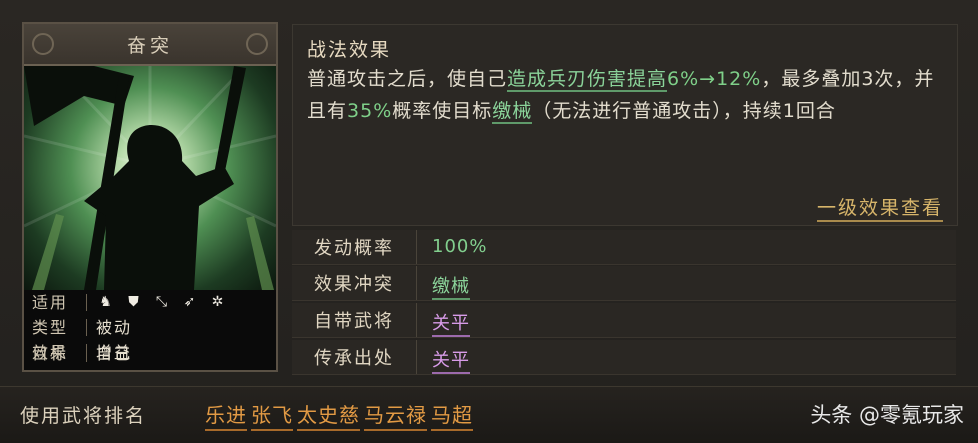  Describe the element at coordinates (189, 302) in the screenshot. I see `spear-icon: ➶` at that location.